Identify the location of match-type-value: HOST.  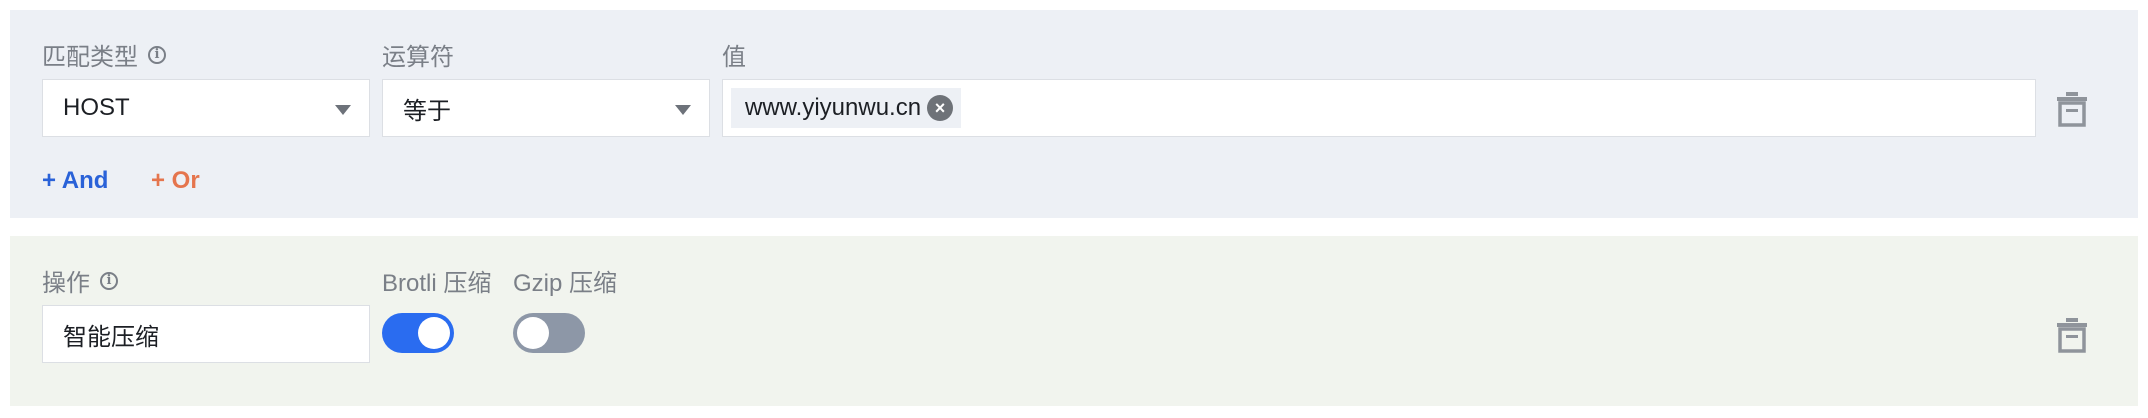
(96, 107).